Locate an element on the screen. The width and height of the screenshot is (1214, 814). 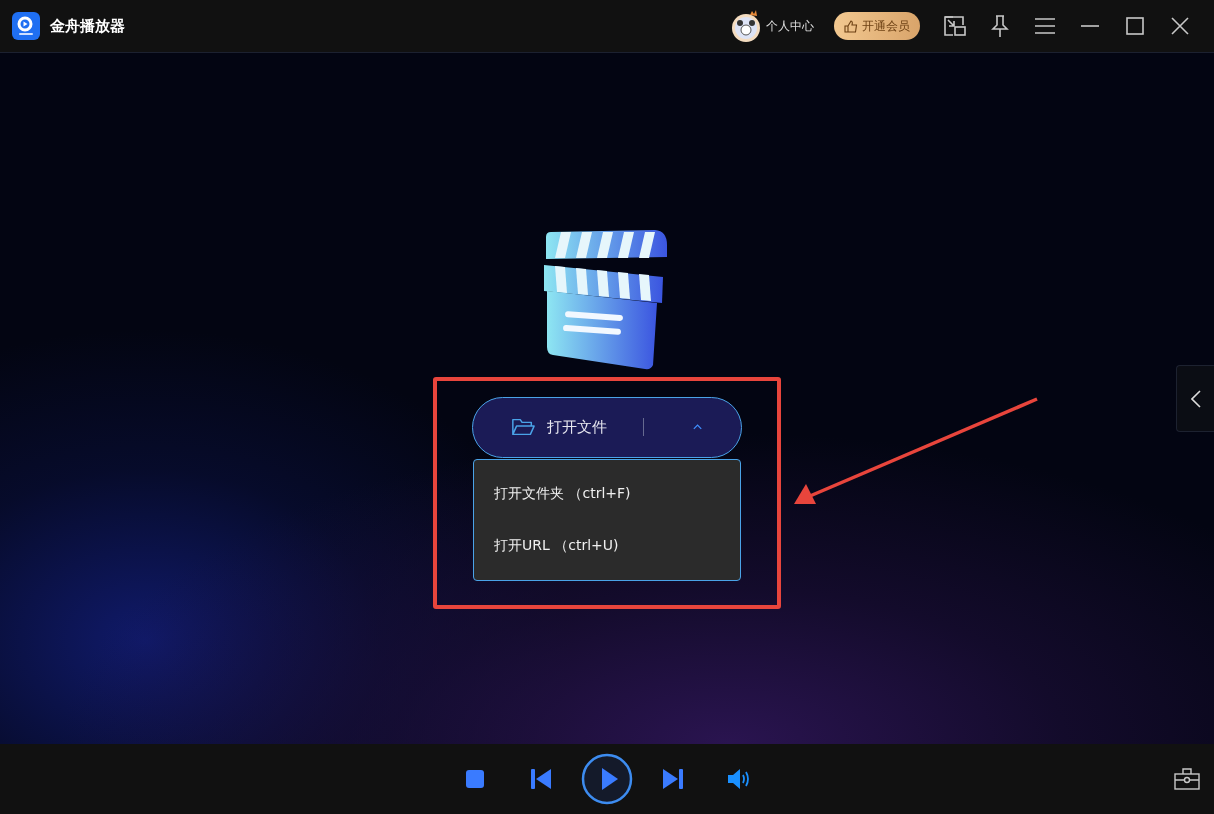
user-center-link: 个人中心 is located at coordinates (790, 26).